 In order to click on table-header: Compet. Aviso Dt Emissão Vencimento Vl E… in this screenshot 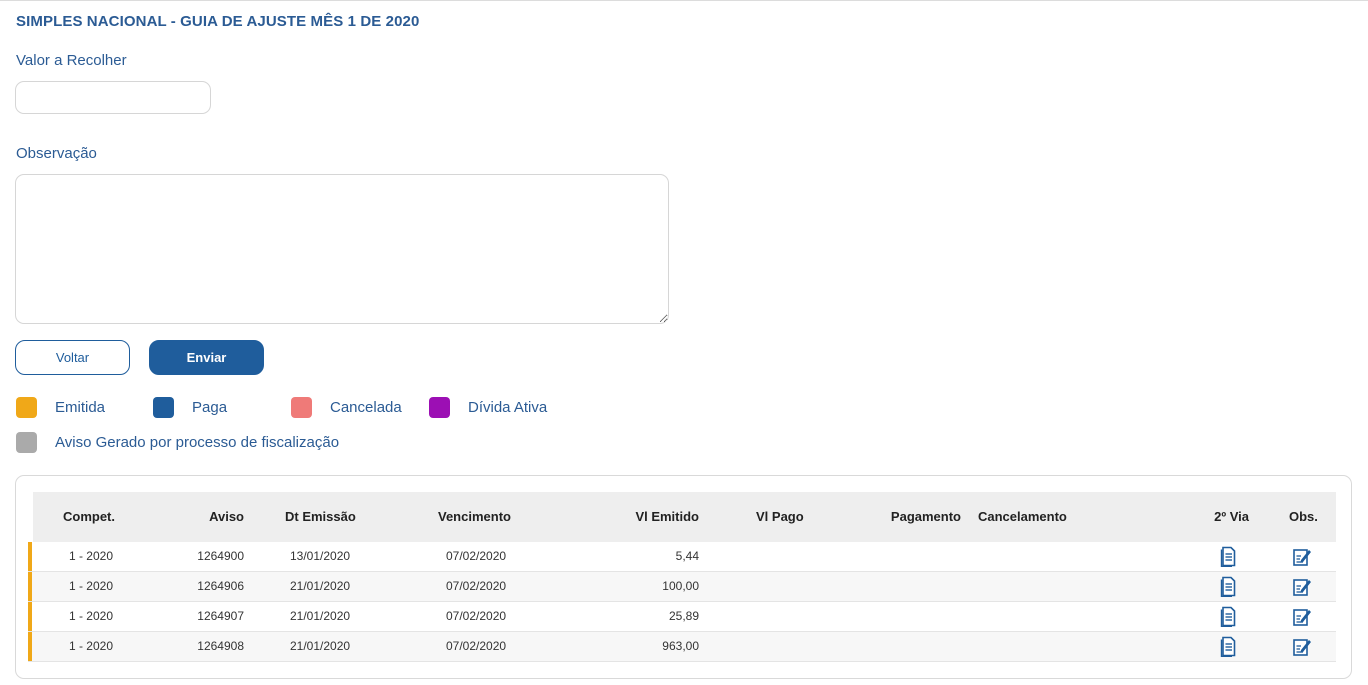, I will do `click(684, 517)`.